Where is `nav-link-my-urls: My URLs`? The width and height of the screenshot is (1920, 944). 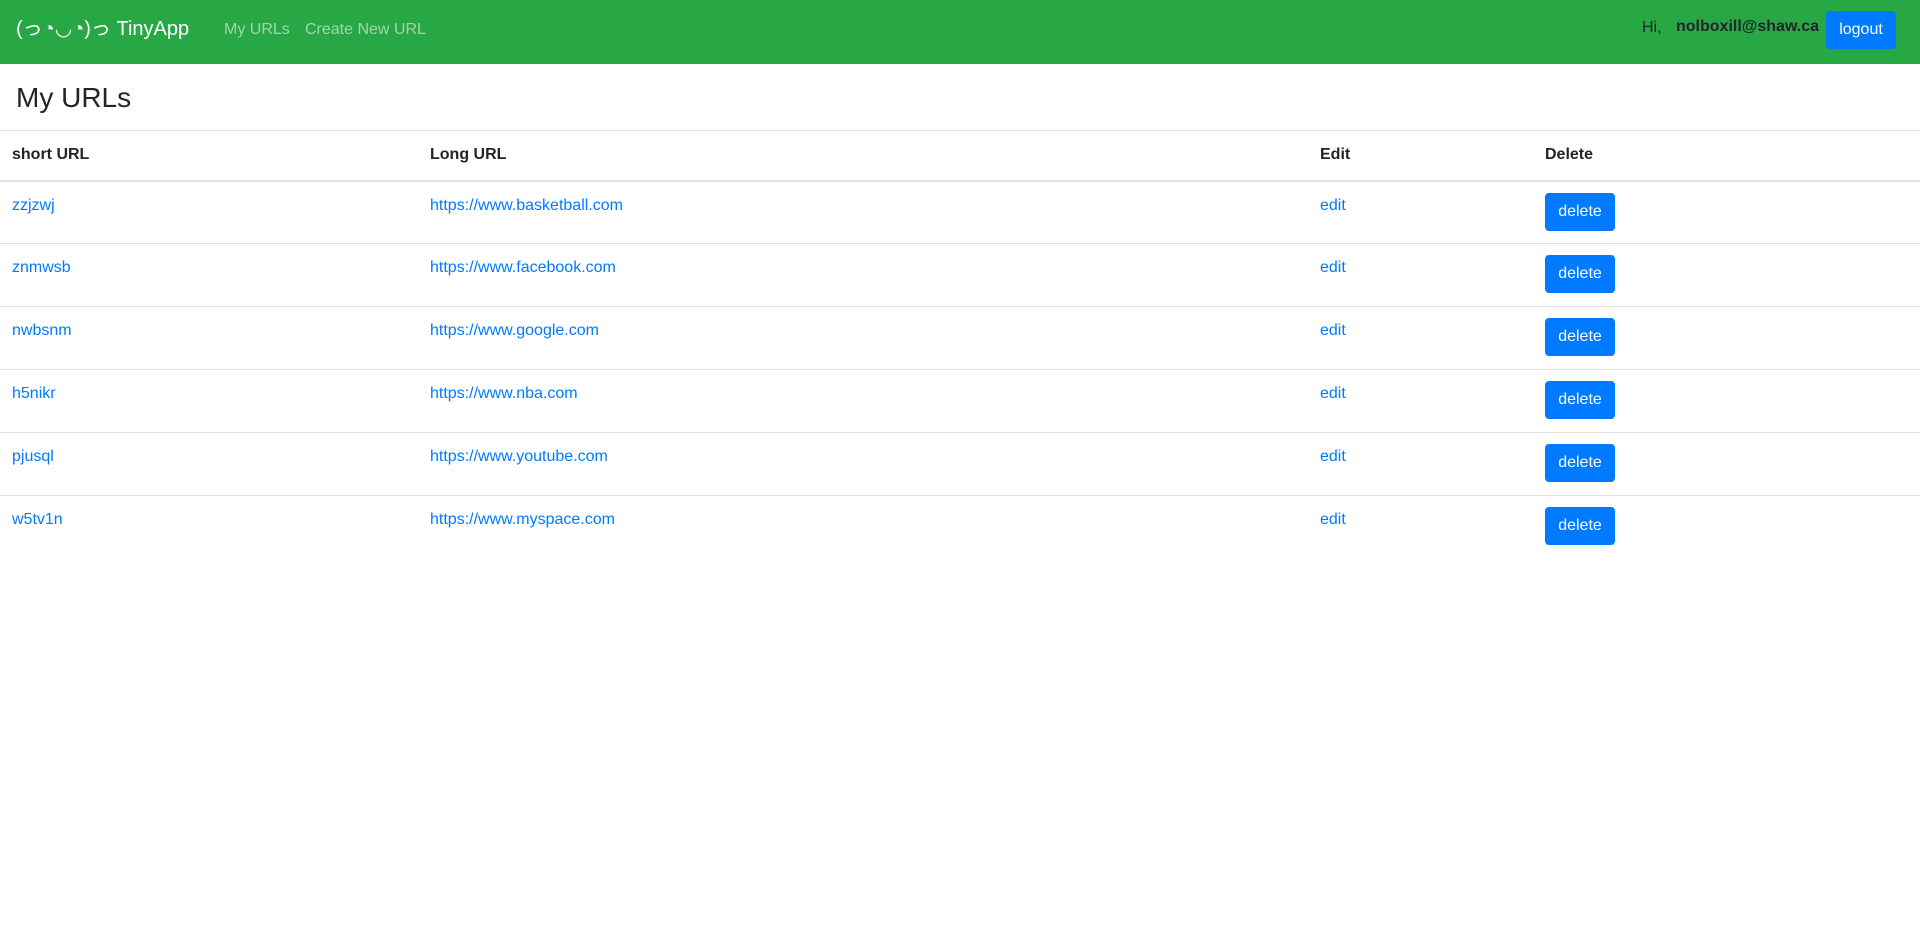
nav-link-my-urls: My URLs is located at coordinates (257, 29).